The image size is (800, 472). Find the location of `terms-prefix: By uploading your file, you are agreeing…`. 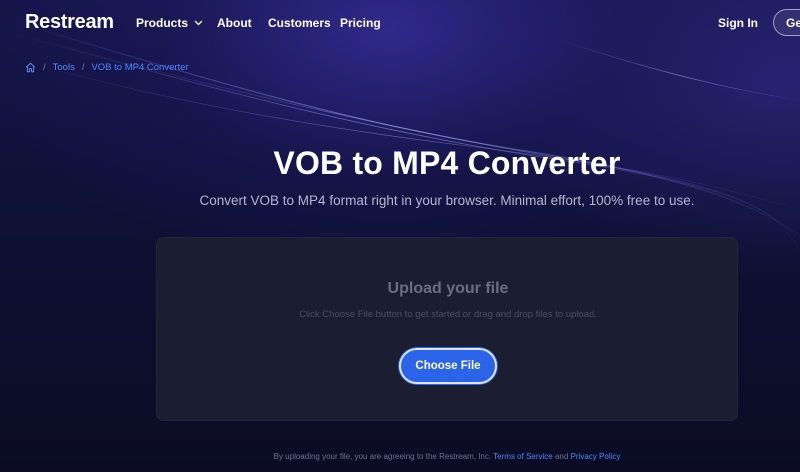

terms-prefix: By uploading your file, you are agreeing… is located at coordinates (382, 456).